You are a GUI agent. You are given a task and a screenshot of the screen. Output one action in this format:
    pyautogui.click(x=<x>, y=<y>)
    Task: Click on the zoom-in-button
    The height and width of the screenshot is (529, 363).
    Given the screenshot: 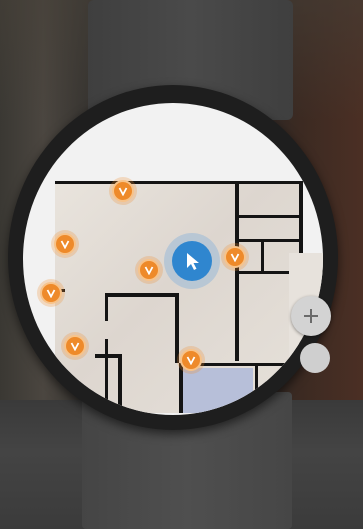 What is the action you would take?
    pyautogui.click(x=311, y=316)
    